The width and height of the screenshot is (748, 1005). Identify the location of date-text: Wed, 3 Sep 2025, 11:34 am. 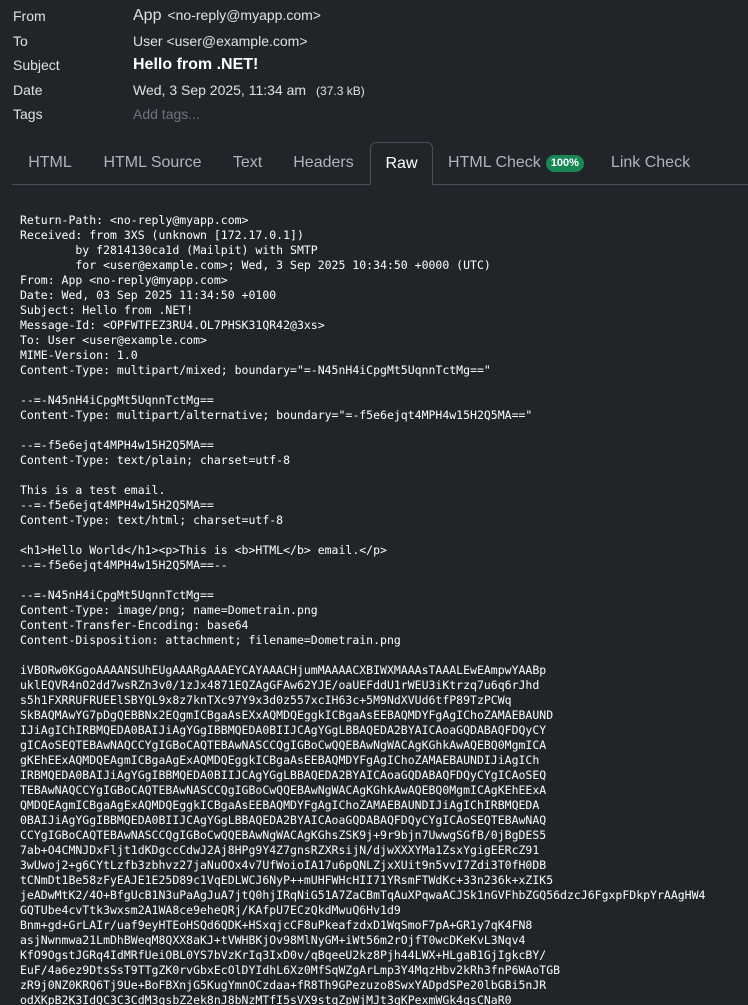
(220, 89).